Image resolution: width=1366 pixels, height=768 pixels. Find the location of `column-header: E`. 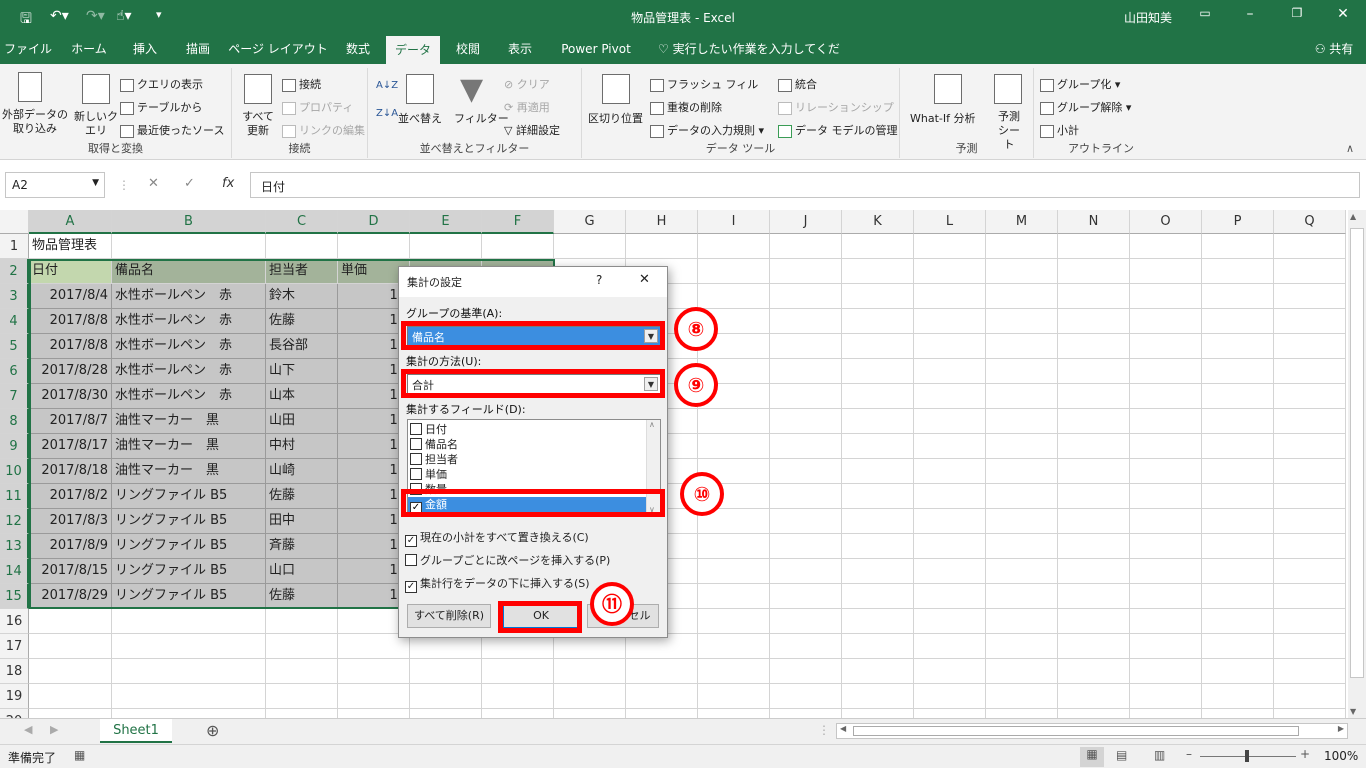

column-header: E is located at coordinates (446, 222).